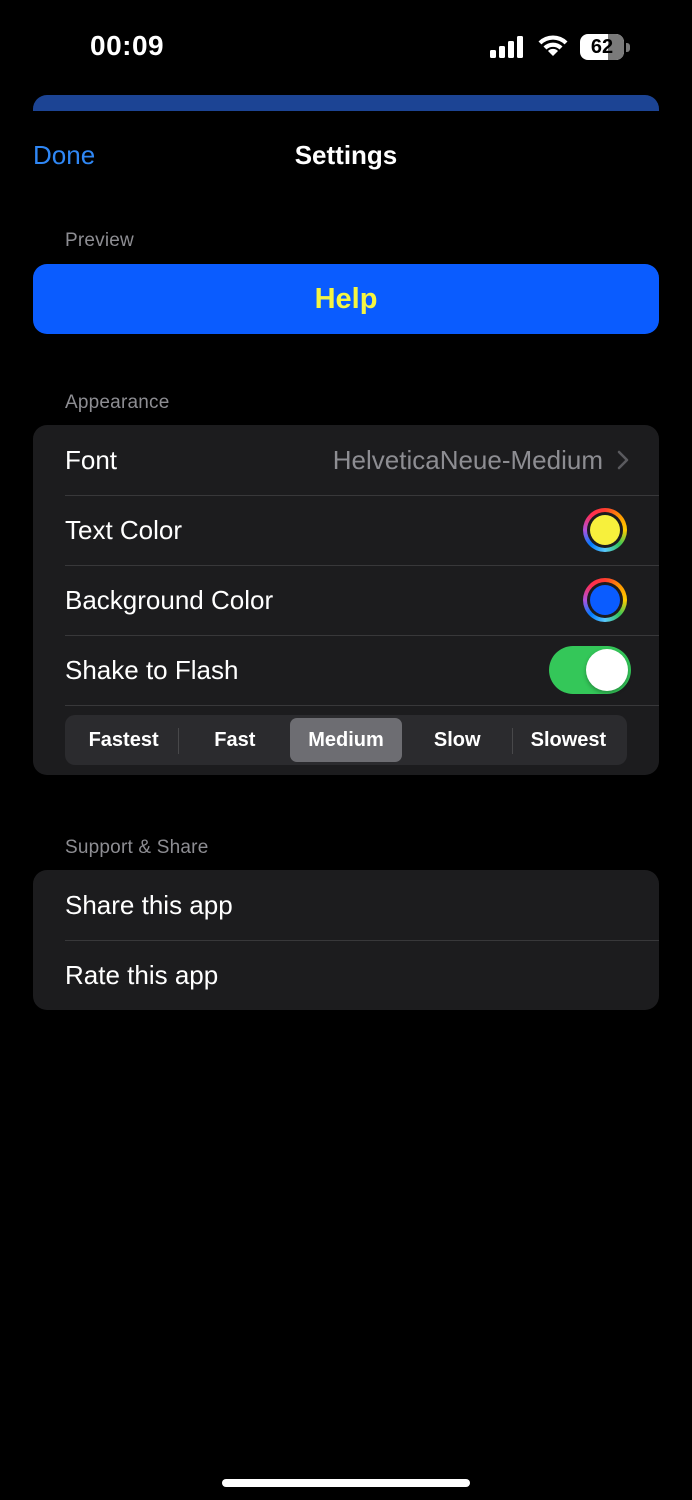  I want to click on background-color-row: Background Color, so click(346, 600).